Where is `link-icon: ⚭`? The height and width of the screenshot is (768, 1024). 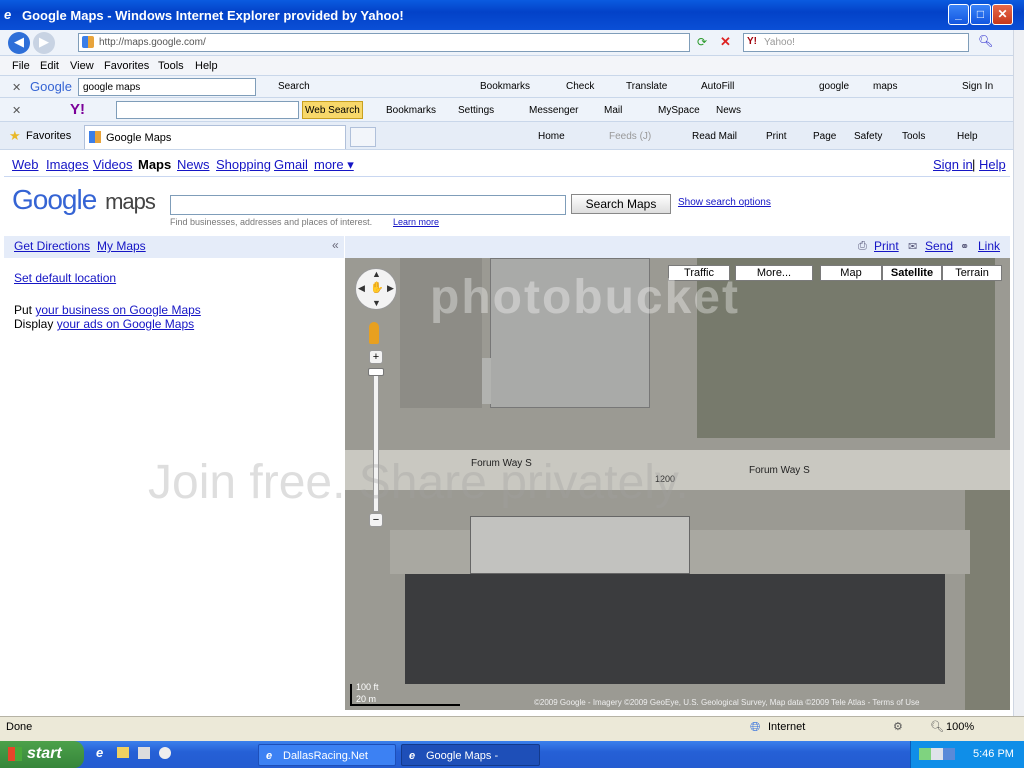
link-icon: ⚭ is located at coordinates (964, 246).